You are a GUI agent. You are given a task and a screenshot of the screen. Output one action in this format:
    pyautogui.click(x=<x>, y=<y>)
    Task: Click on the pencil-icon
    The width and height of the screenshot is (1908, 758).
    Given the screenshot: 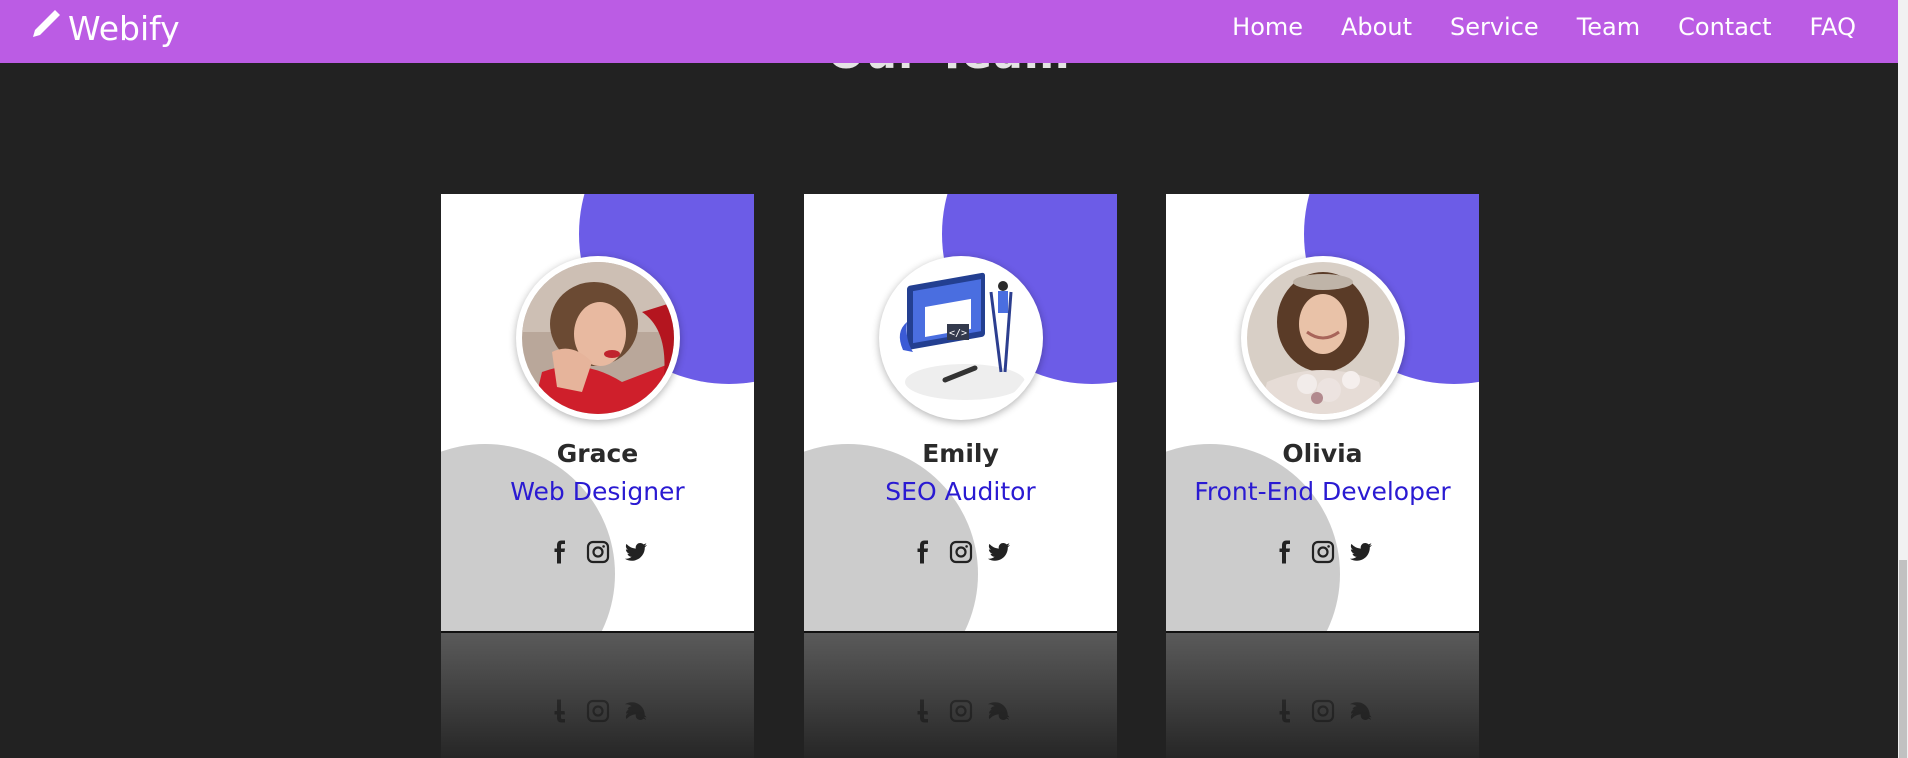 What is the action you would take?
    pyautogui.click(x=49, y=28)
    